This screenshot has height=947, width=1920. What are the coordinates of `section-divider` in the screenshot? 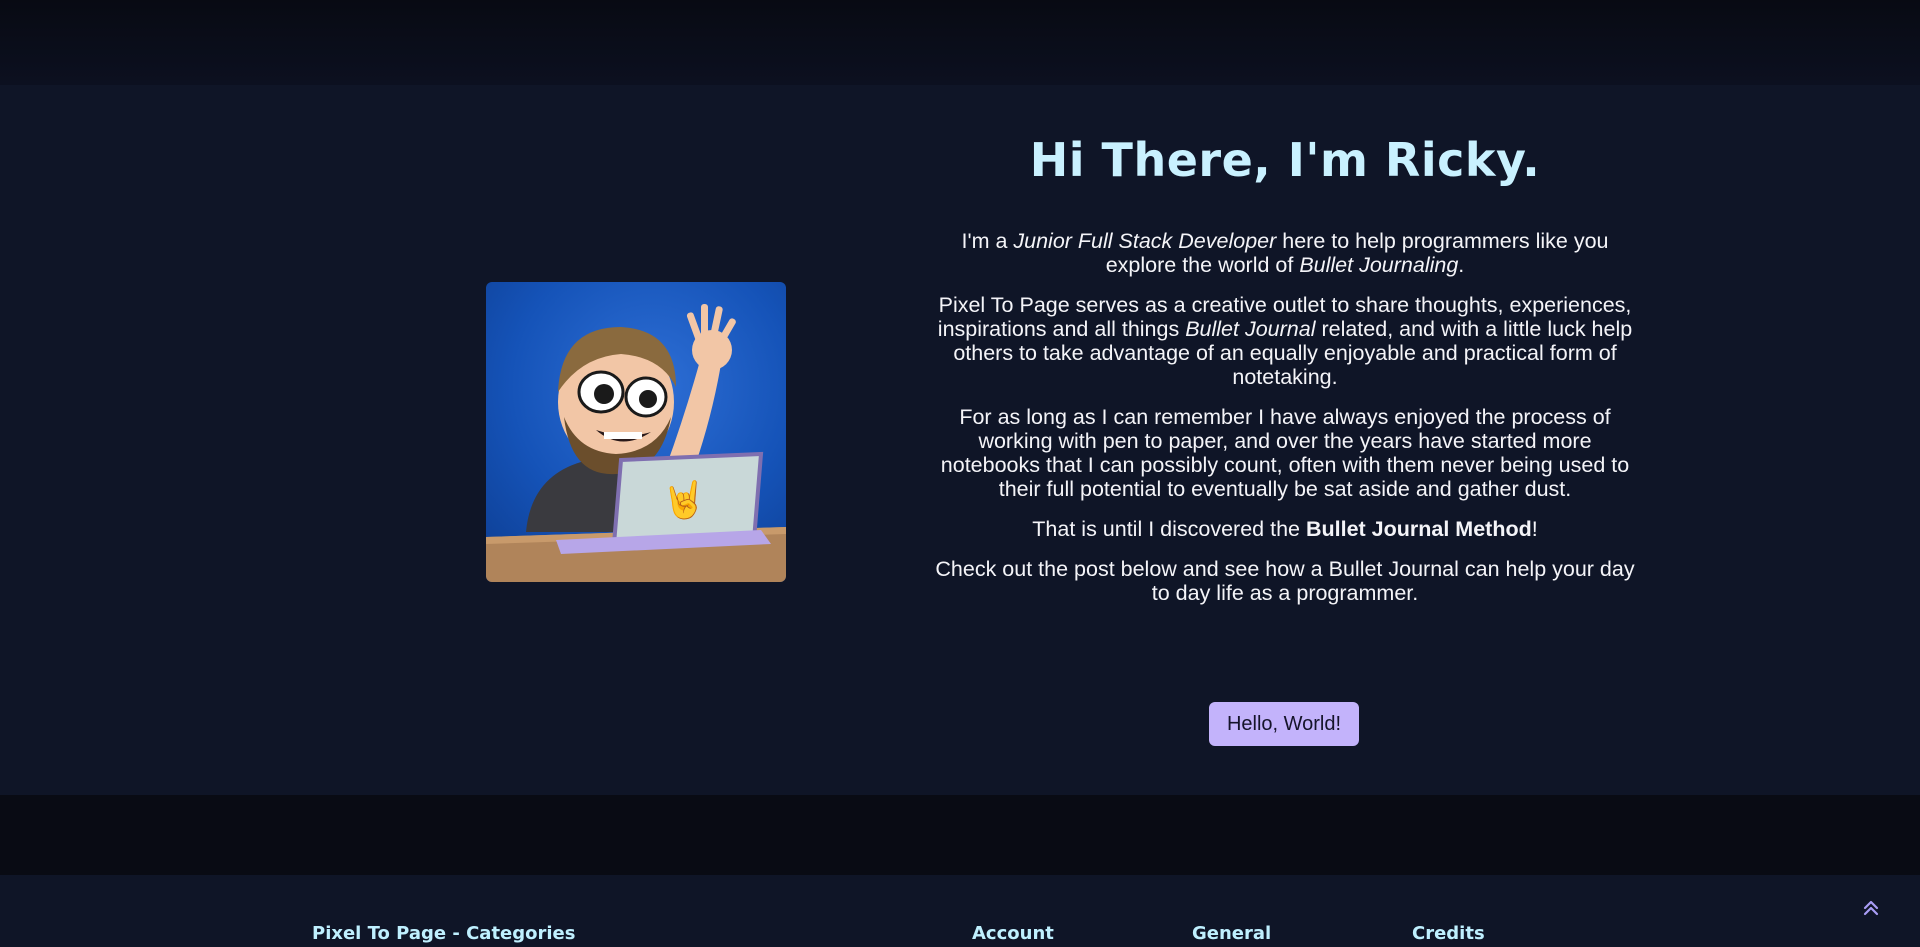 It's located at (960, 835).